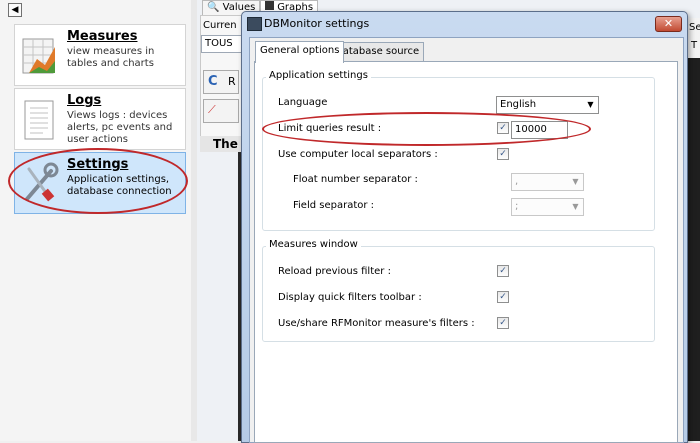 This screenshot has width=700, height=443. Describe the element at coordinates (111, 57) in the screenshot. I see `sidebar-item-description: view measures in tables and charts` at that location.